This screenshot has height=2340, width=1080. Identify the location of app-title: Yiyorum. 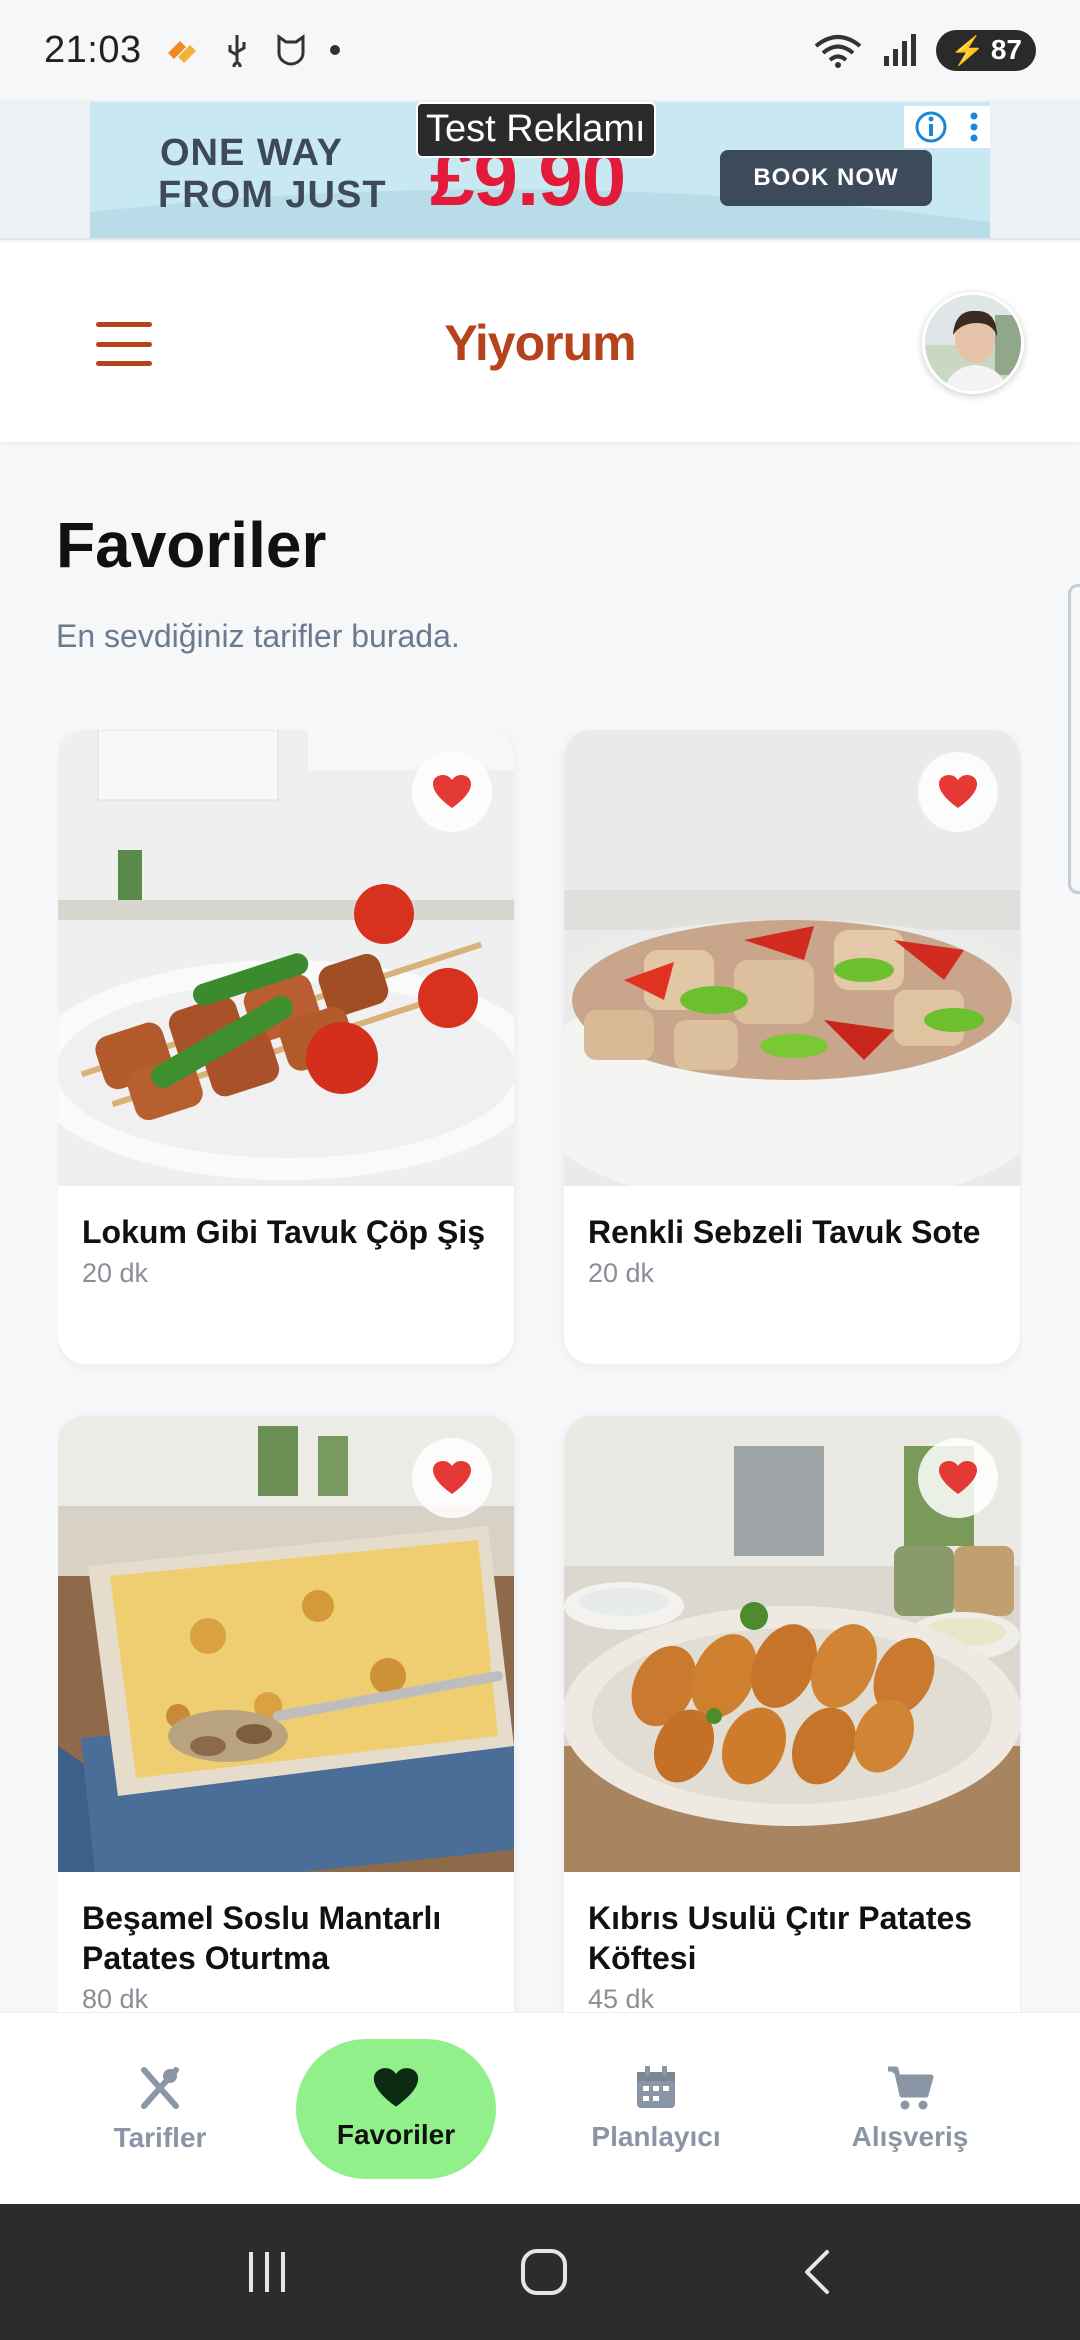
(540, 343).